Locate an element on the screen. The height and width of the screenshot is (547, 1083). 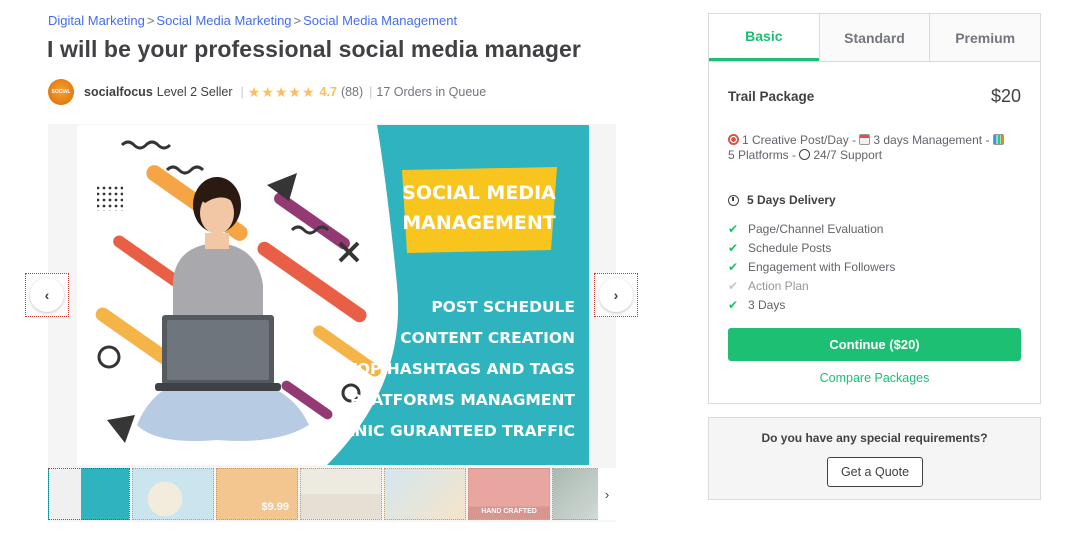
feature-label: Schedule Posts is located at coordinates (790, 247).